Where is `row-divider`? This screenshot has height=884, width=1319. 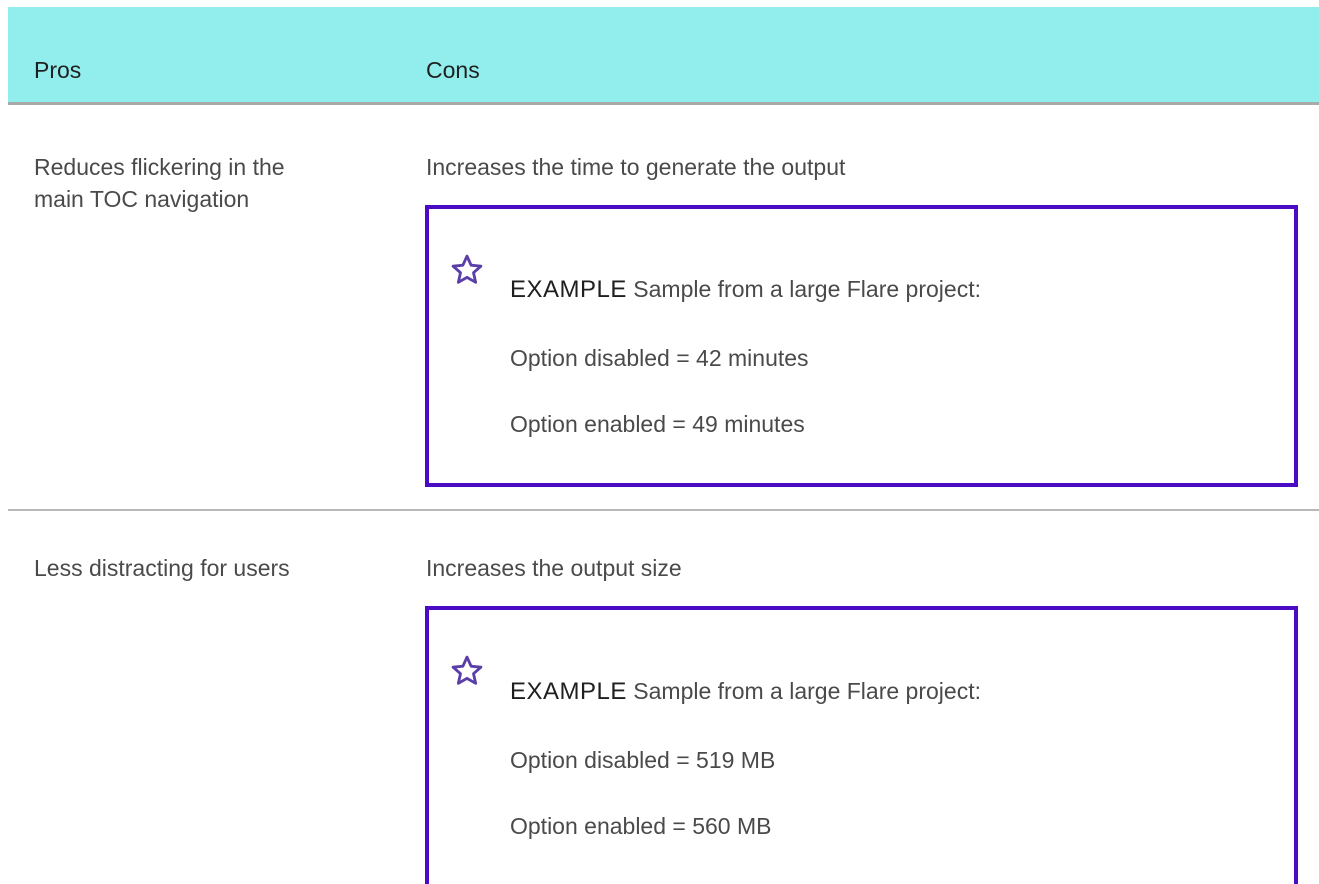
row-divider is located at coordinates (663, 510).